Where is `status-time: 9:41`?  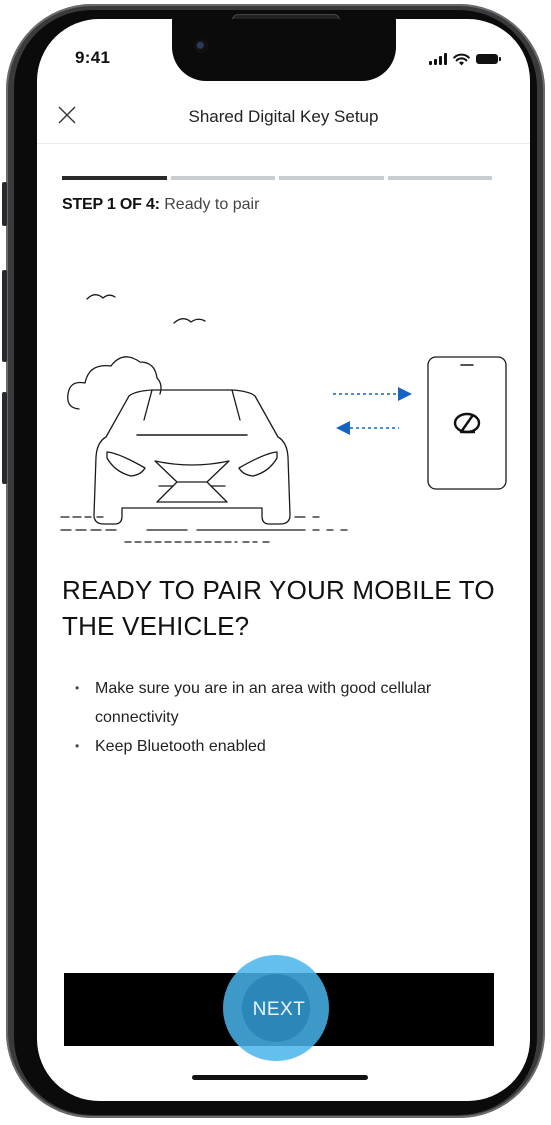
status-time: 9:41 is located at coordinates (93, 57).